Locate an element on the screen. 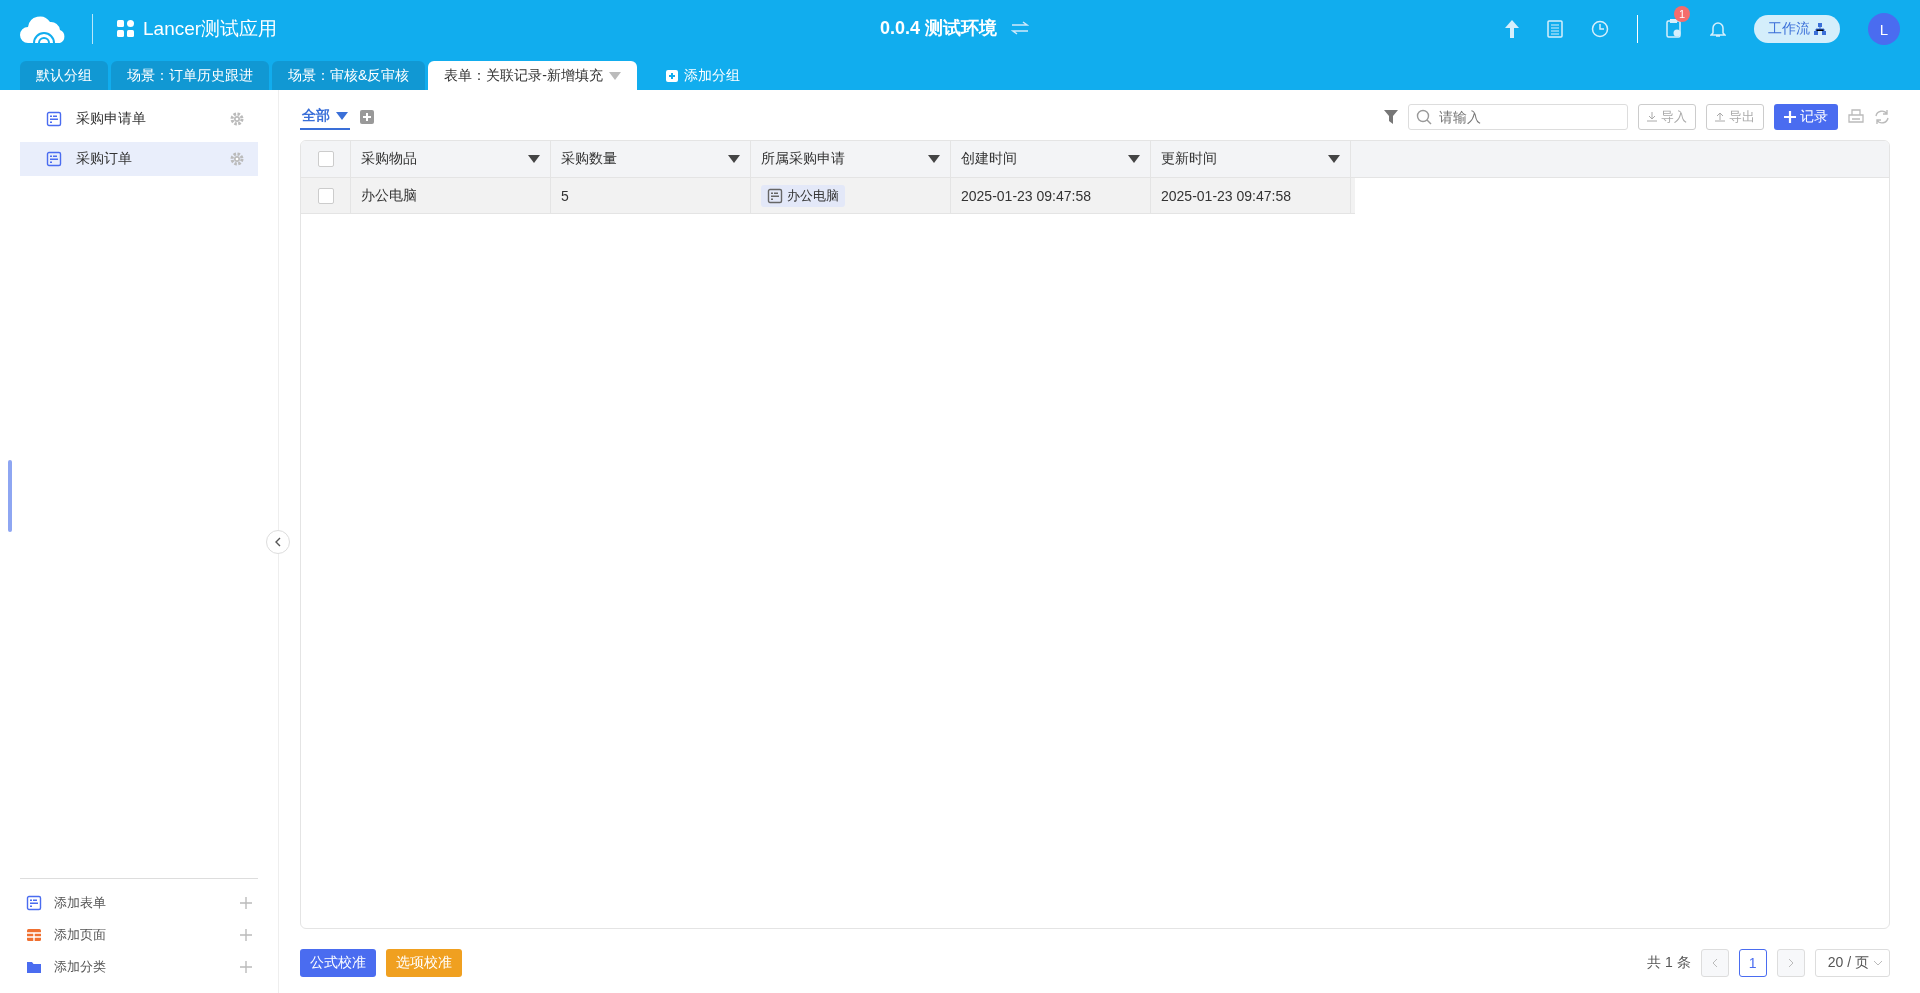  clock-icon is located at coordinates (1600, 29).